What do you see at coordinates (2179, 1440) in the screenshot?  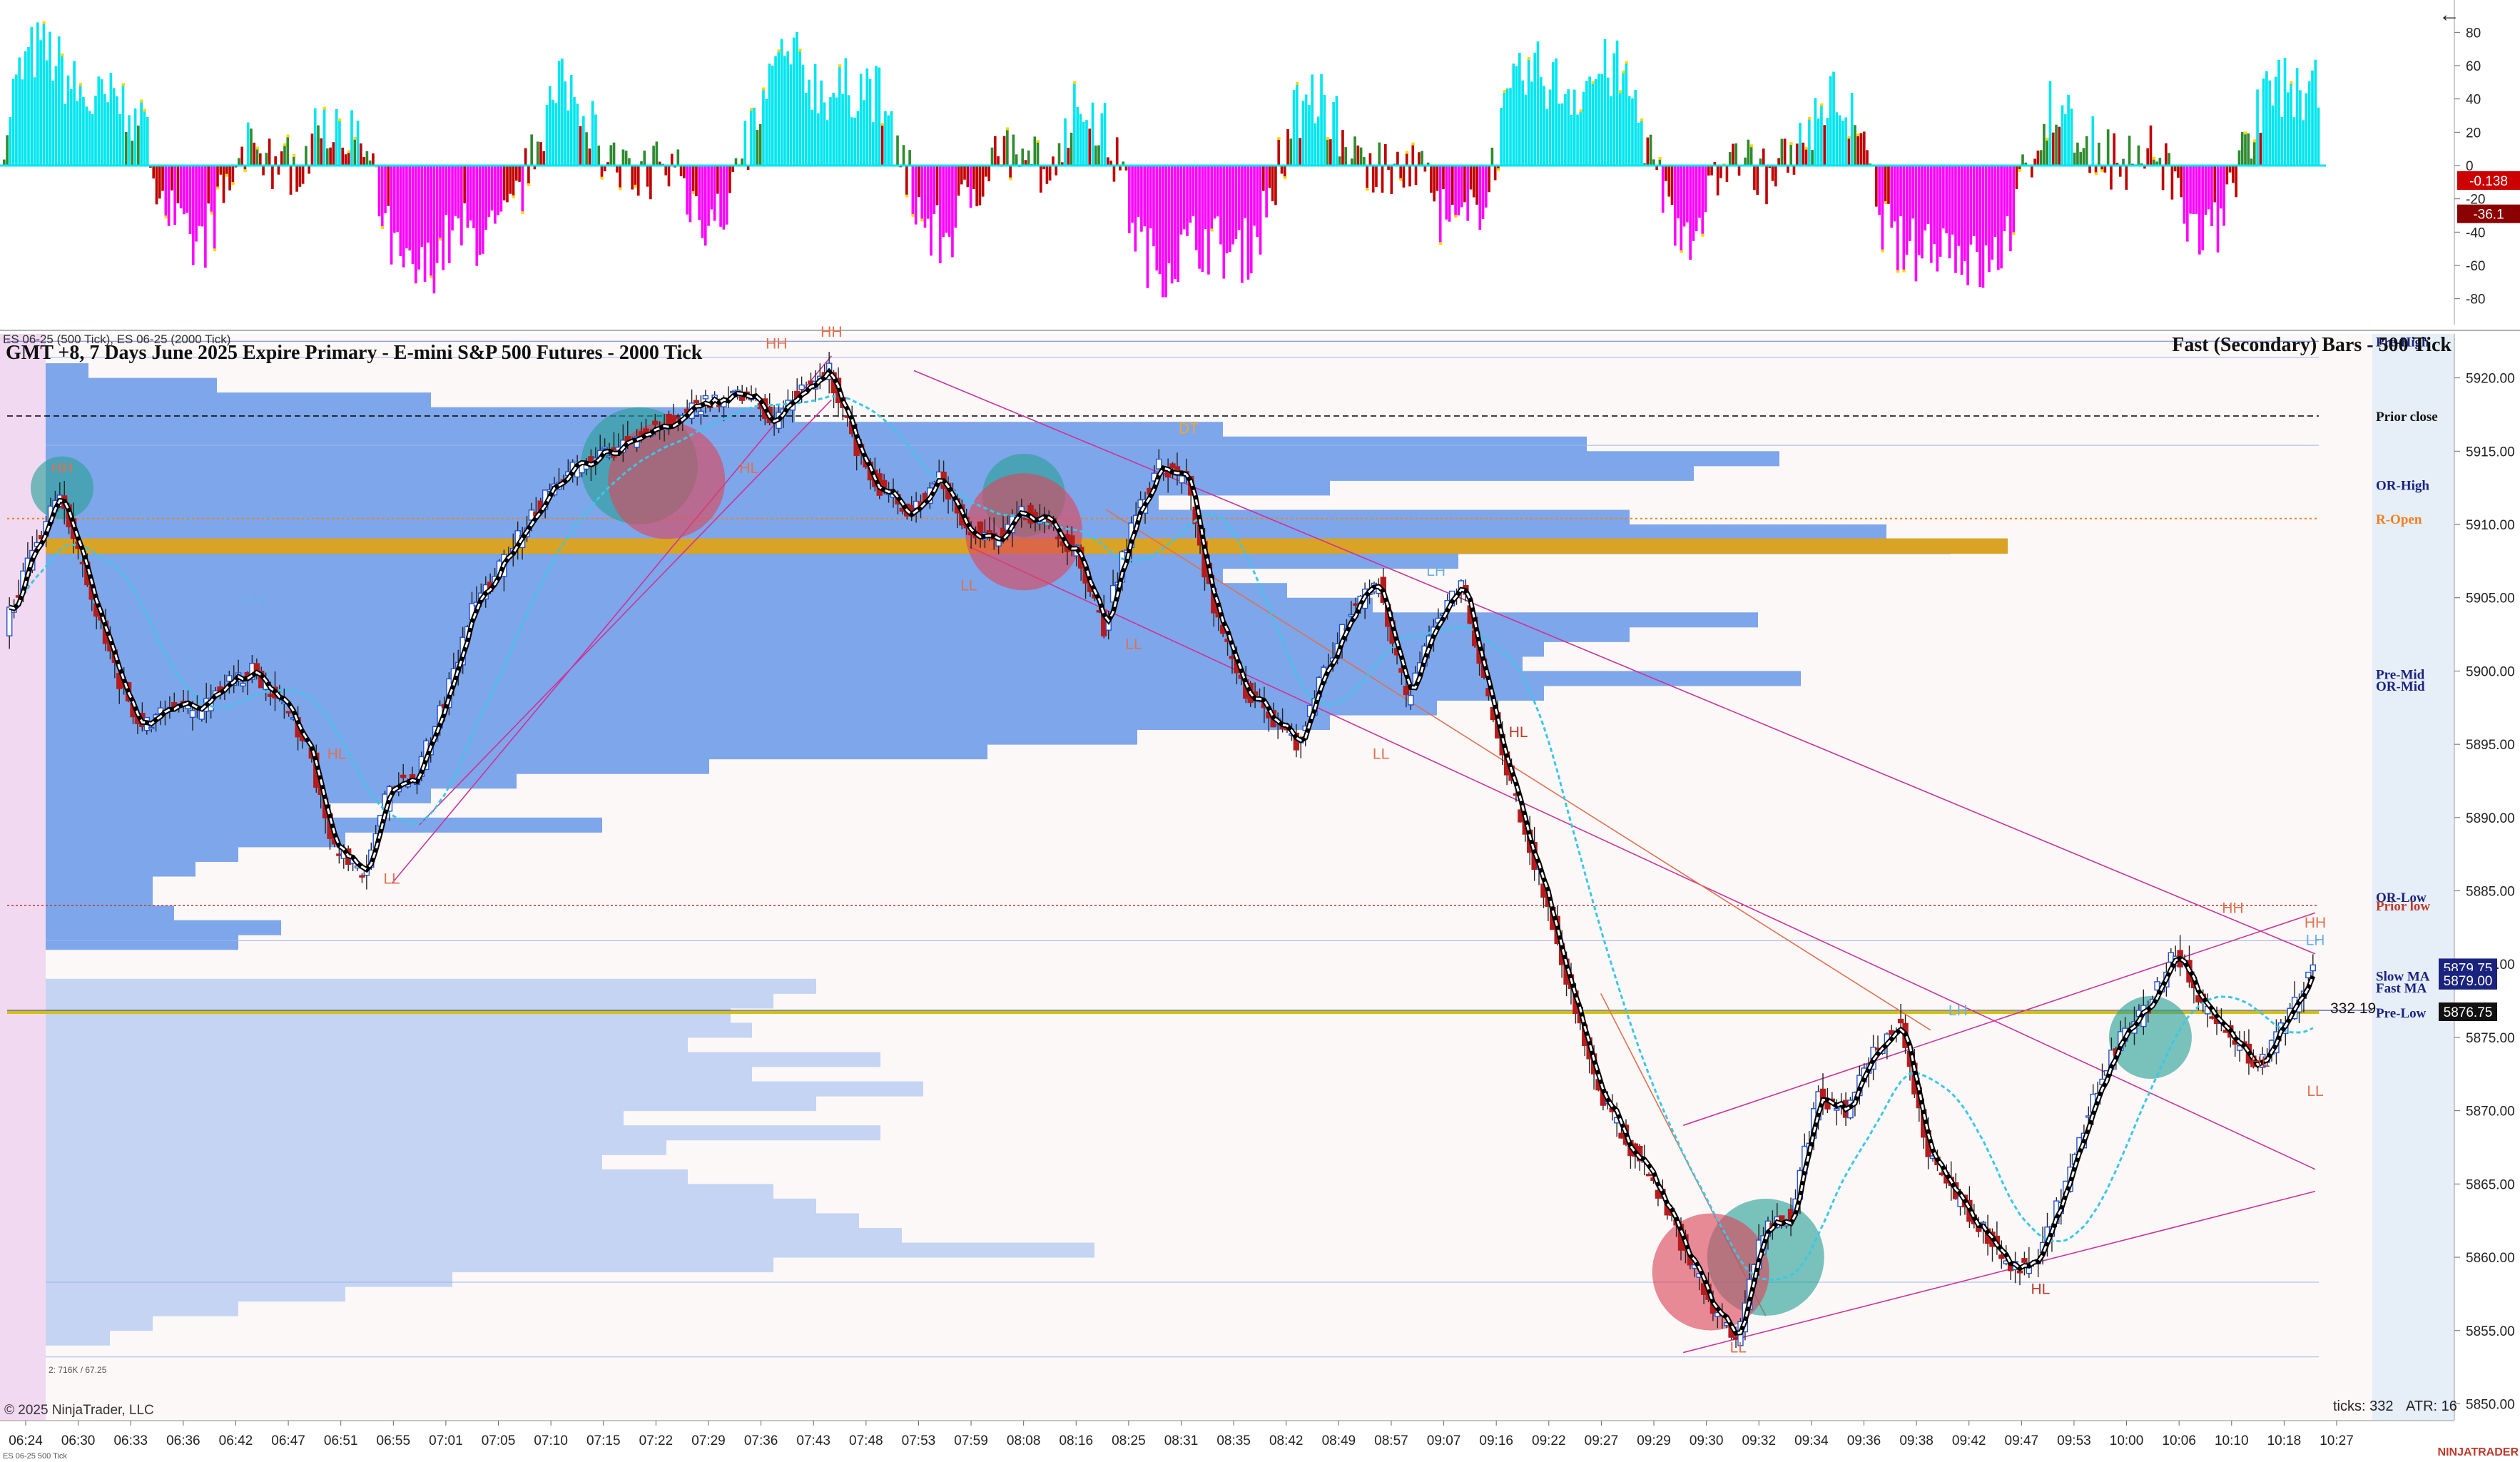 I see `time-tick-label: 10:06` at bounding box center [2179, 1440].